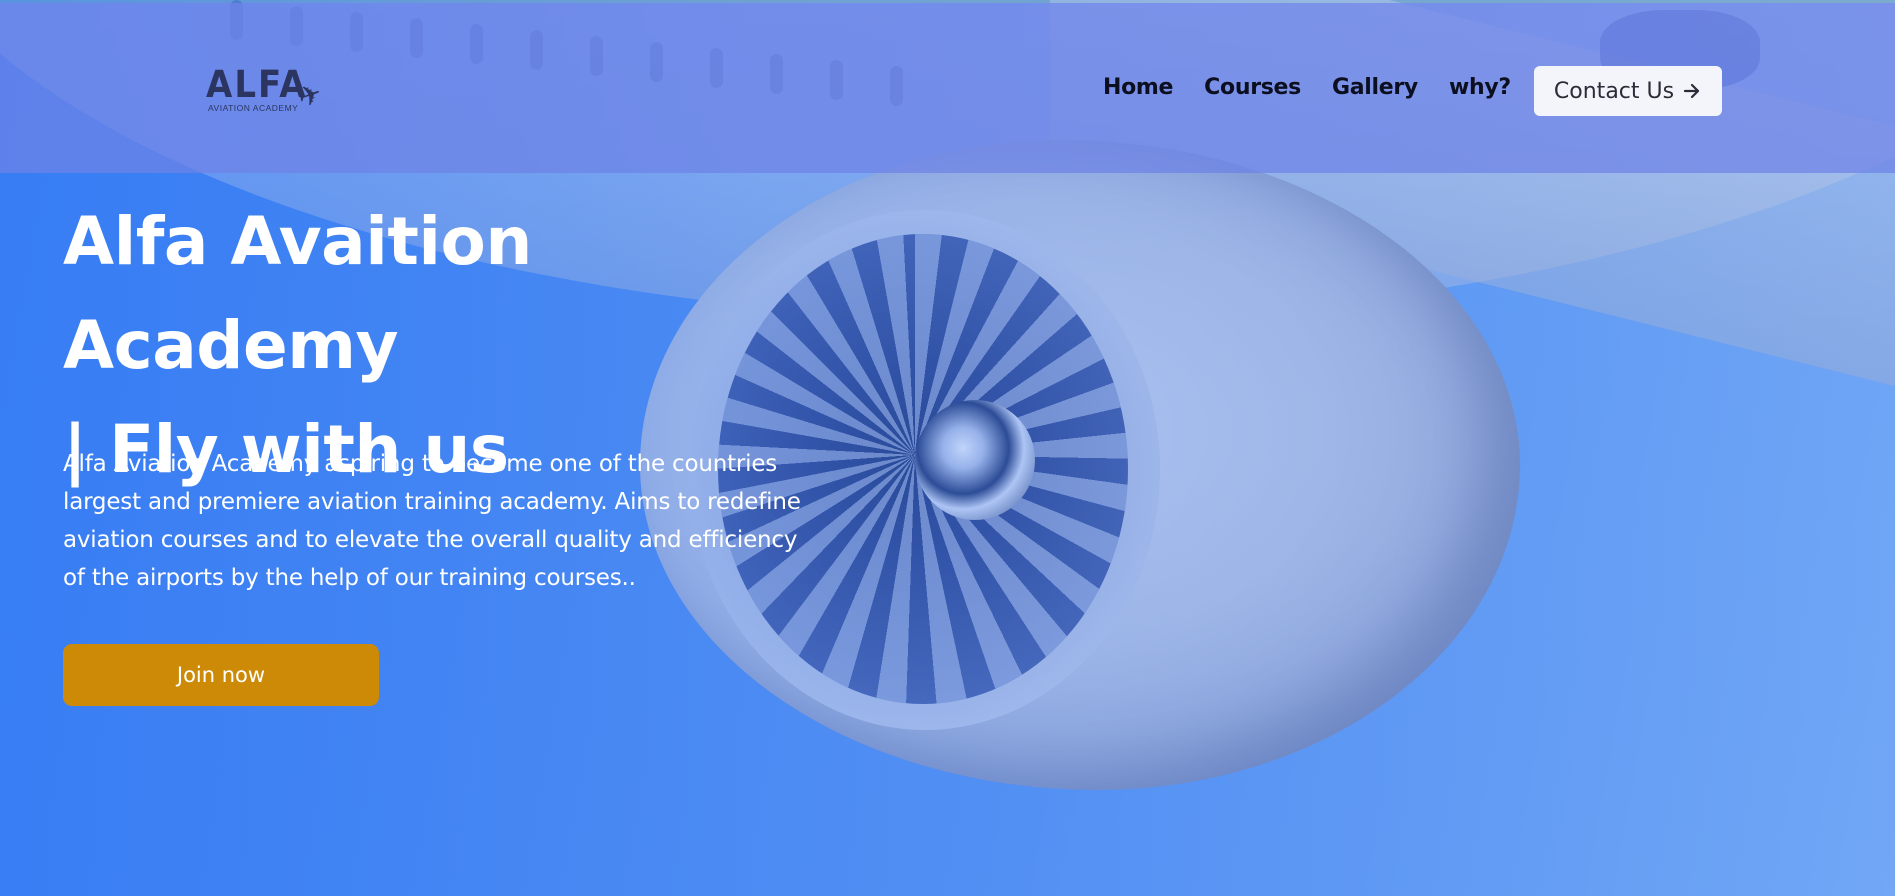  I want to click on logo-title: ALFA, so click(257, 85).